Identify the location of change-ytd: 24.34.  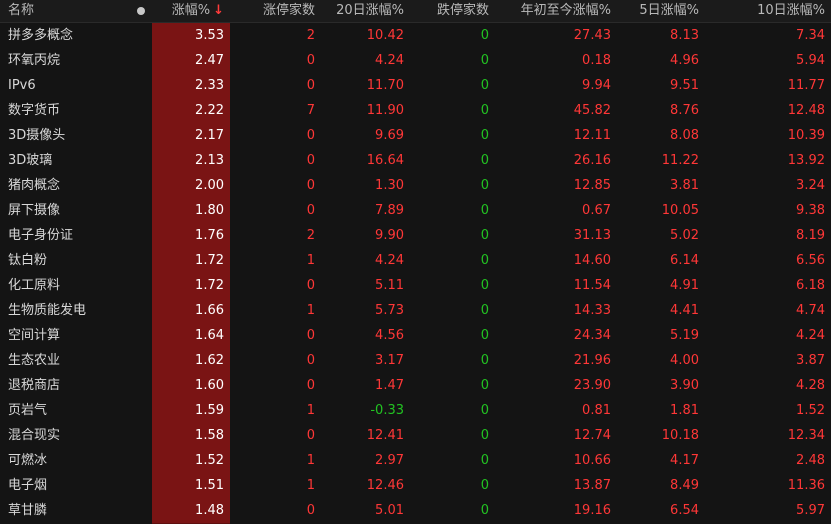
(592, 335).